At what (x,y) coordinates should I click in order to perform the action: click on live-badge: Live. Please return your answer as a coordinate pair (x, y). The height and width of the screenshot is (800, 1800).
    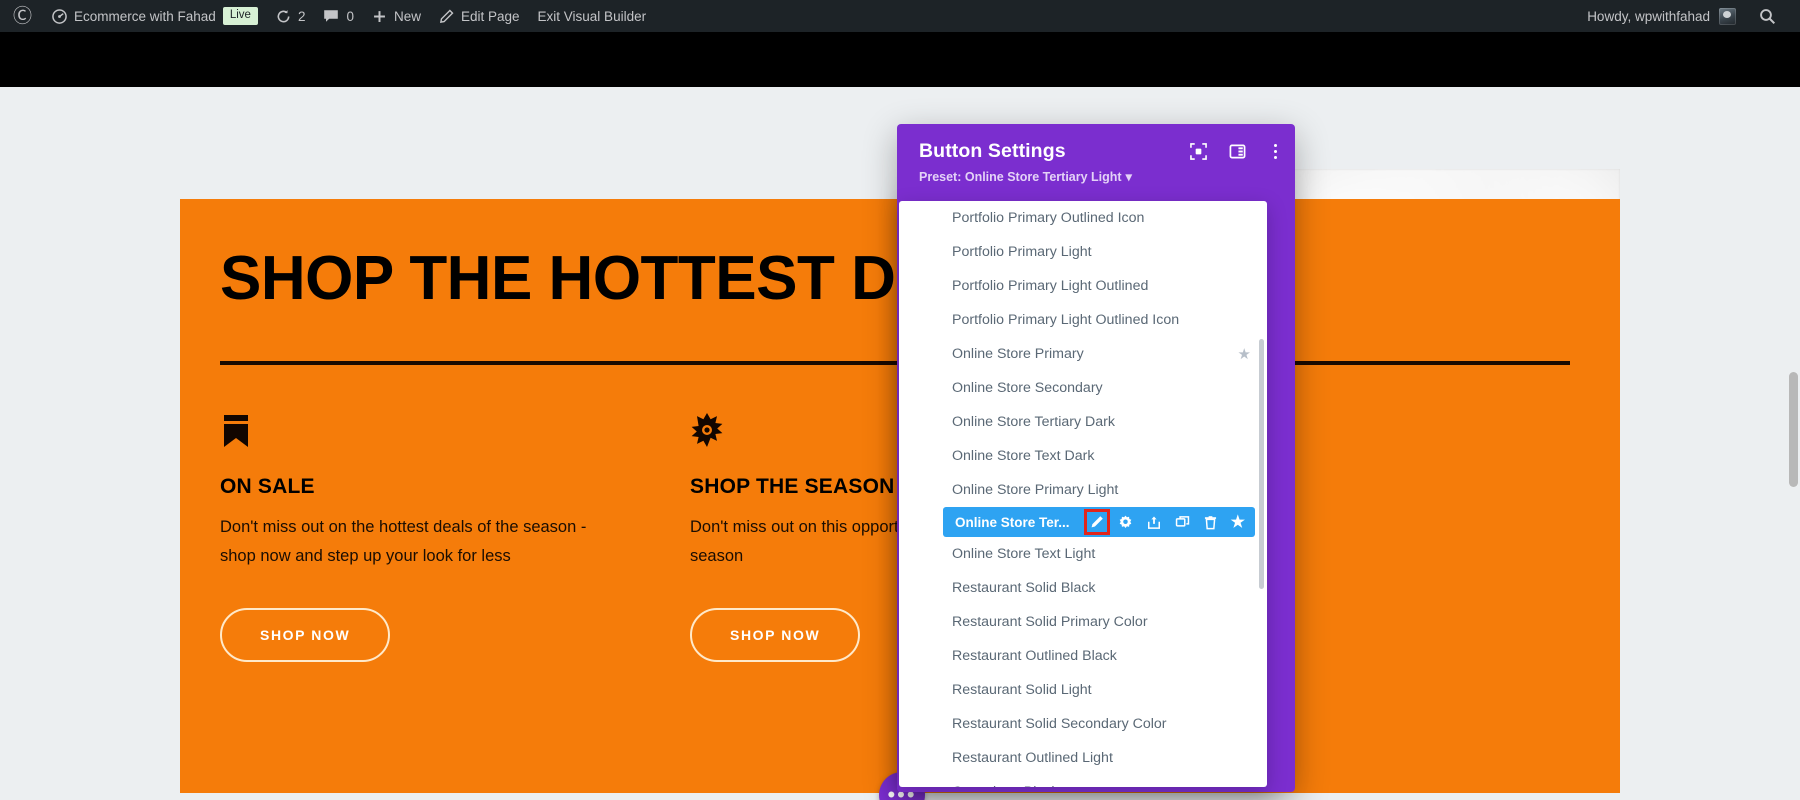
    Looking at the image, I should click on (240, 16).